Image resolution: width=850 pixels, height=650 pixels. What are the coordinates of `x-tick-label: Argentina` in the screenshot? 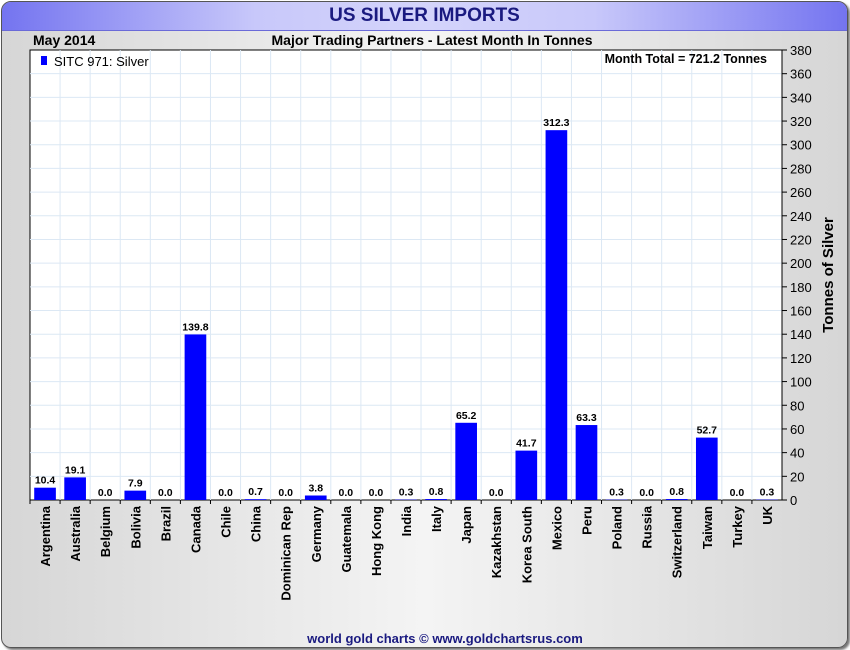 It's located at (45, 535).